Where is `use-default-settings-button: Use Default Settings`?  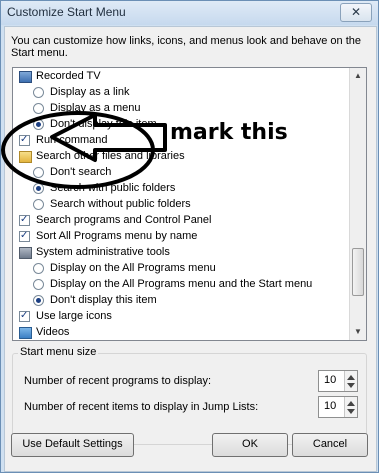 use-default-settings-button: Use Default Settings is located at coordinates (72, 445).